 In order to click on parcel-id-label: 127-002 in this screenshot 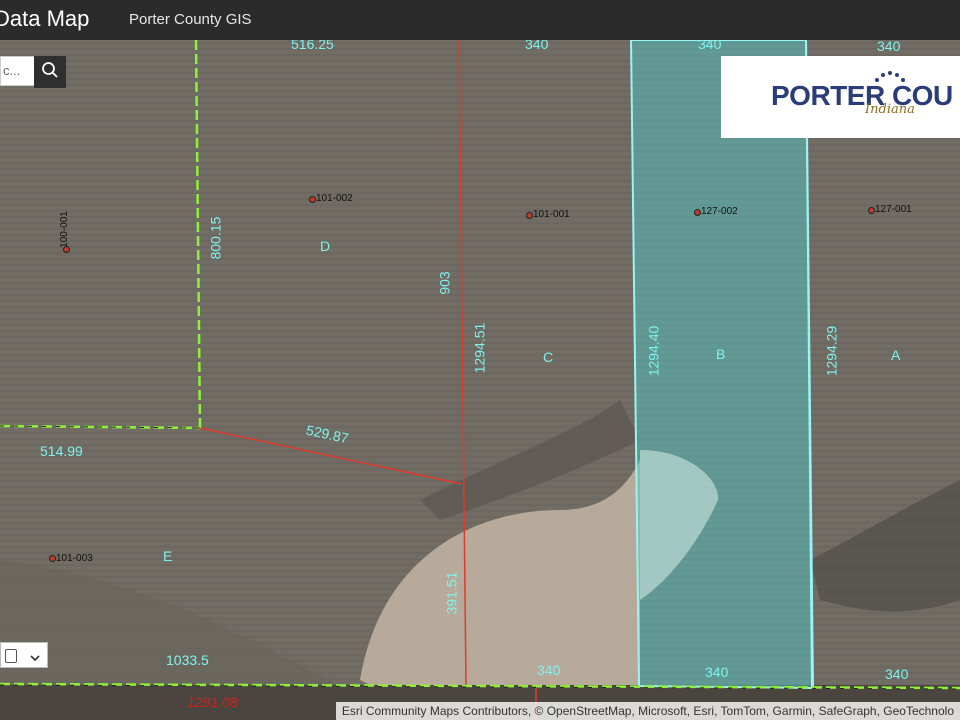, I will do `click(719, 211)`.